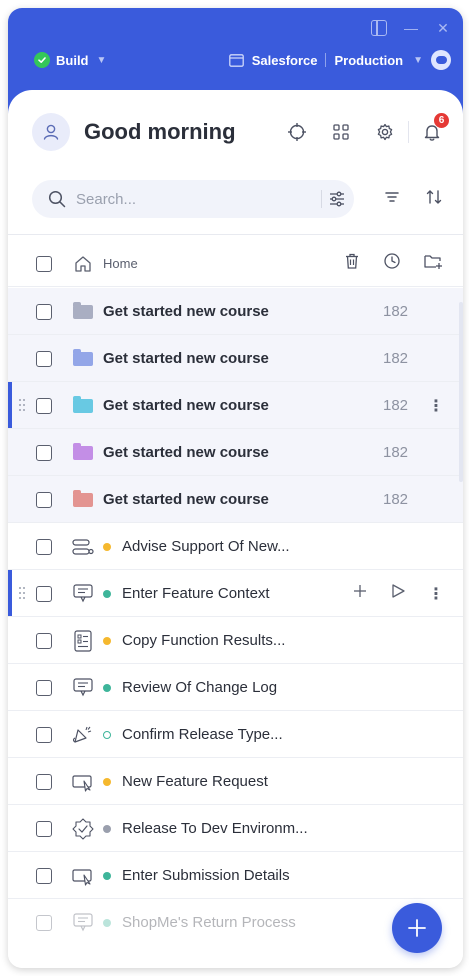 This screenshot has height=976, width=469. What do you see at coordinates (337, 201) in the screenshot?
I see `filter-settings-icon` at bounding box center [337, 201].